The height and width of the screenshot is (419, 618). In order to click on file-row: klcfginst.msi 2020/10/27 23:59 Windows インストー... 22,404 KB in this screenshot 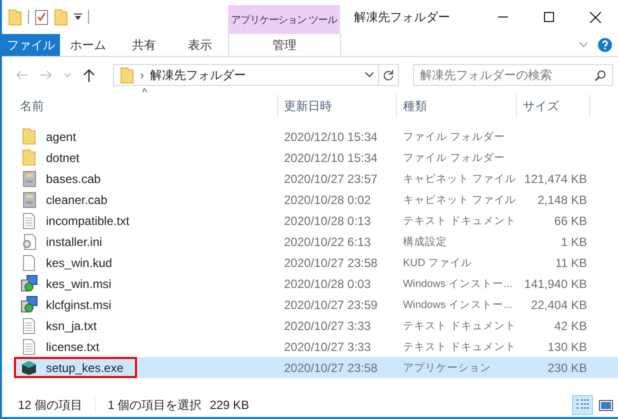, I will do `click(316, 304)`.